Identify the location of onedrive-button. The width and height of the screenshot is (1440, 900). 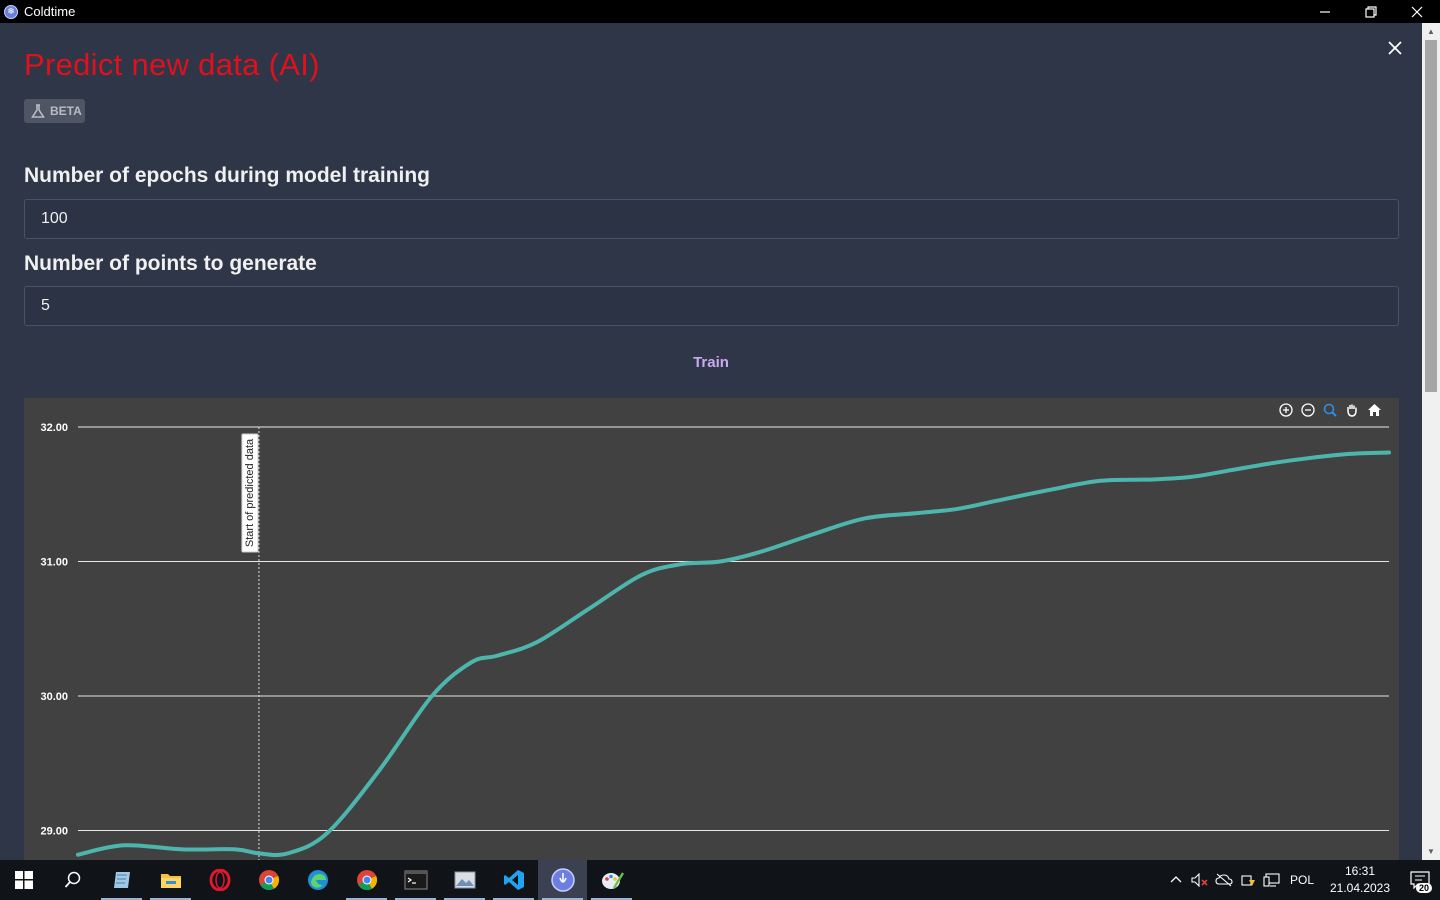
(1224, 880).